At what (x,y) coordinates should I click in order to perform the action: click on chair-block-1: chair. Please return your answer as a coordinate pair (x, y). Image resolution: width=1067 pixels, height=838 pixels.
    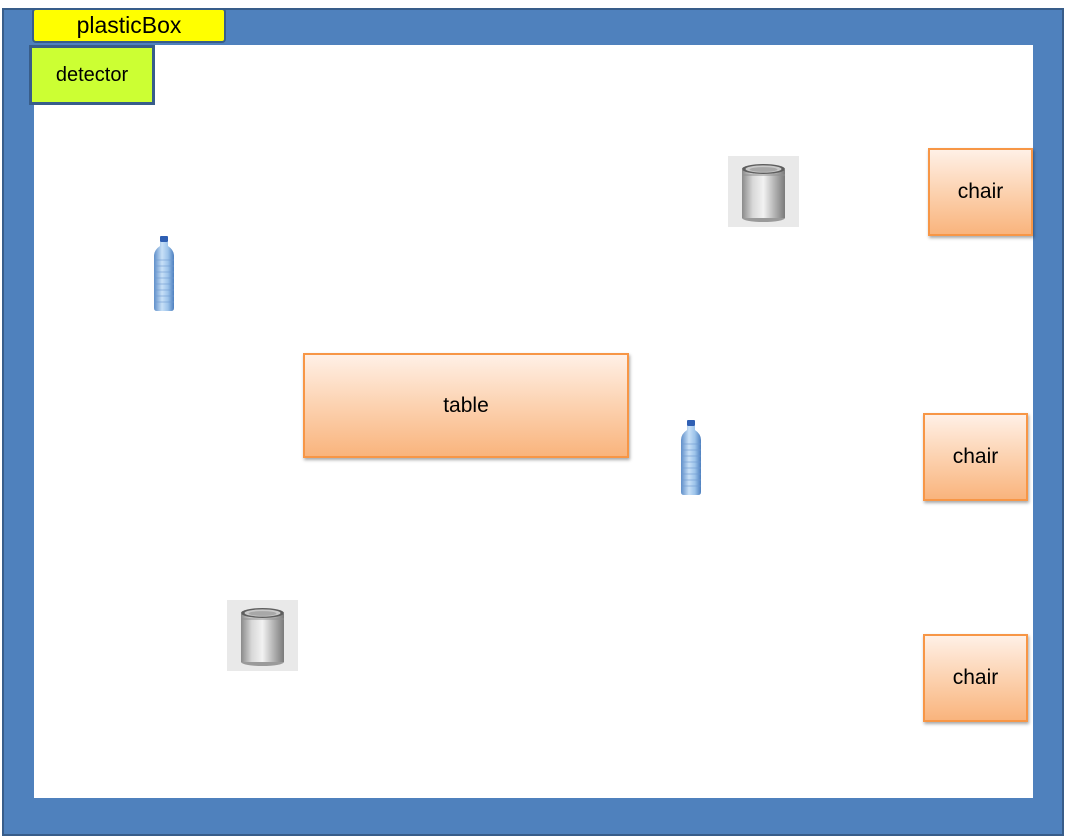
    Looking at the image, I should click on (980, 192).